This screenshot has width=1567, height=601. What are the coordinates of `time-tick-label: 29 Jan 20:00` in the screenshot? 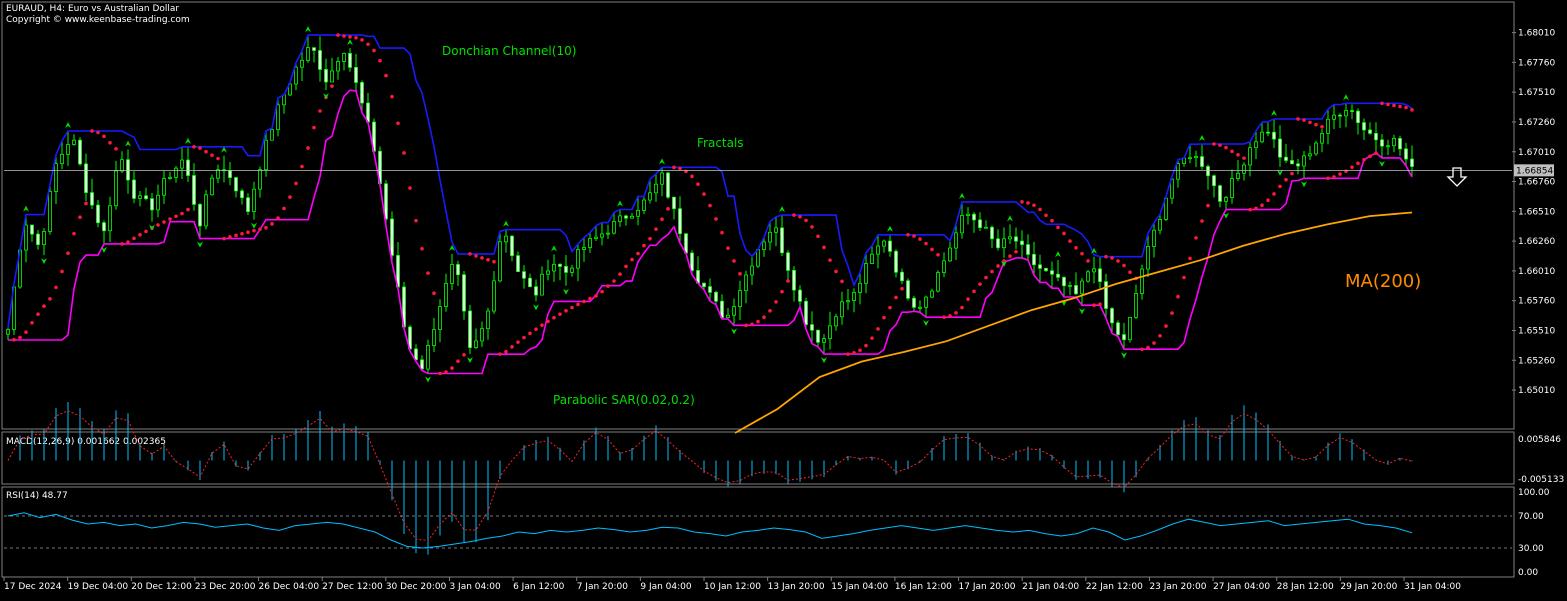 It's located at (1368, 587).